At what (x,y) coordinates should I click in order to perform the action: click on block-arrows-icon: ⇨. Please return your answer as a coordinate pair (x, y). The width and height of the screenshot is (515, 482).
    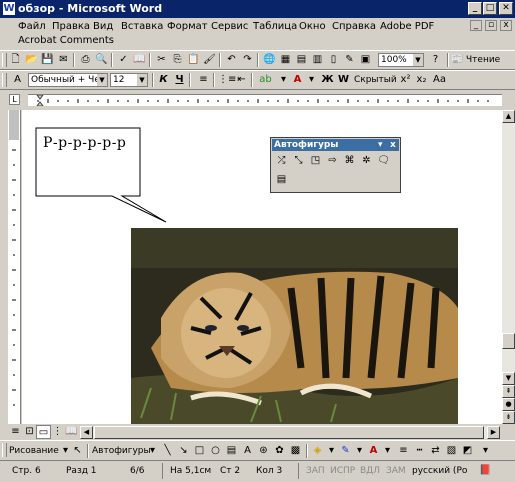
    Looking at the image, I should click on (332, 160).